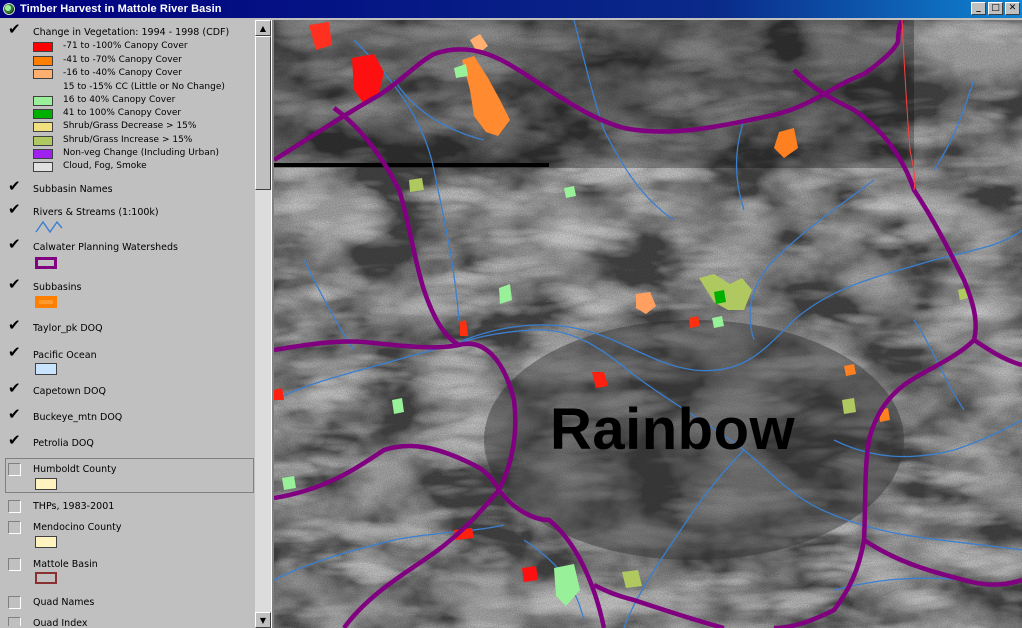  What do you see at coordinates (75, 469) in the screenshot?
I see `layer-name: Humboldt County` at bounding box center [75, 469].